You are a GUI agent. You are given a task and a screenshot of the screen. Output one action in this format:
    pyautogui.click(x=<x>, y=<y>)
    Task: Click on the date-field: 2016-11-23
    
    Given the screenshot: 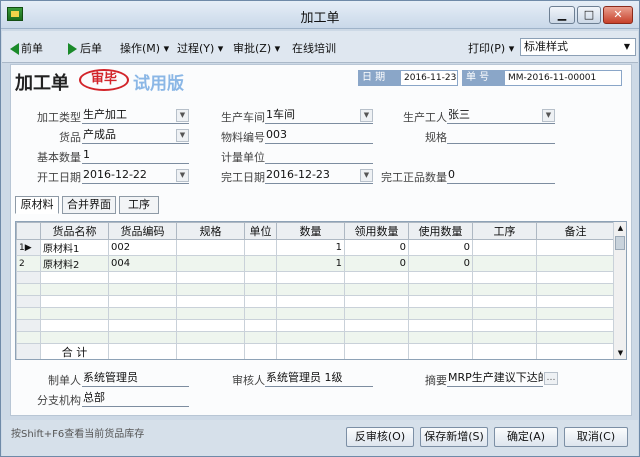 What is the action you would take?
    pyautogui.click(x=429, y=78)
    